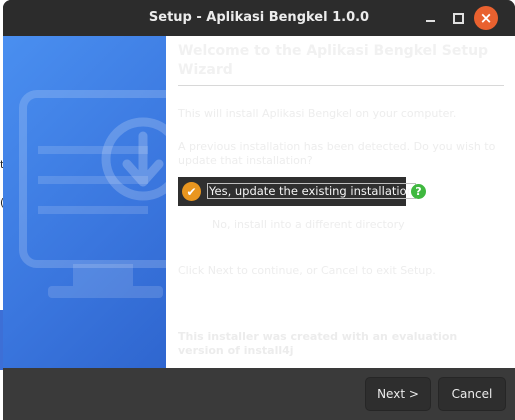  Describe the element at coordinates (308, 224) in the screenshot. I see `radio-install-new-directory: No, install into a different directory` at that location.